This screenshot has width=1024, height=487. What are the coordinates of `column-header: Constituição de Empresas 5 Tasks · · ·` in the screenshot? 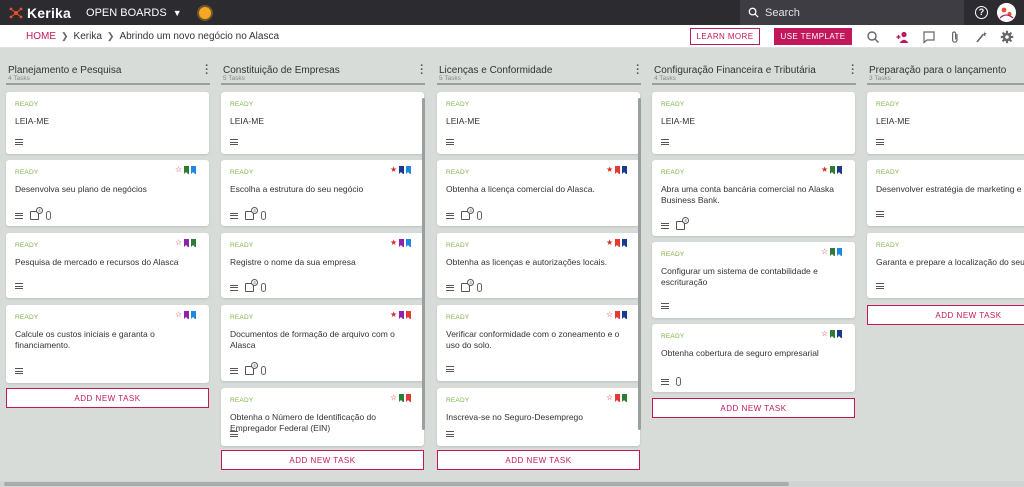 It's located at (323, 70).